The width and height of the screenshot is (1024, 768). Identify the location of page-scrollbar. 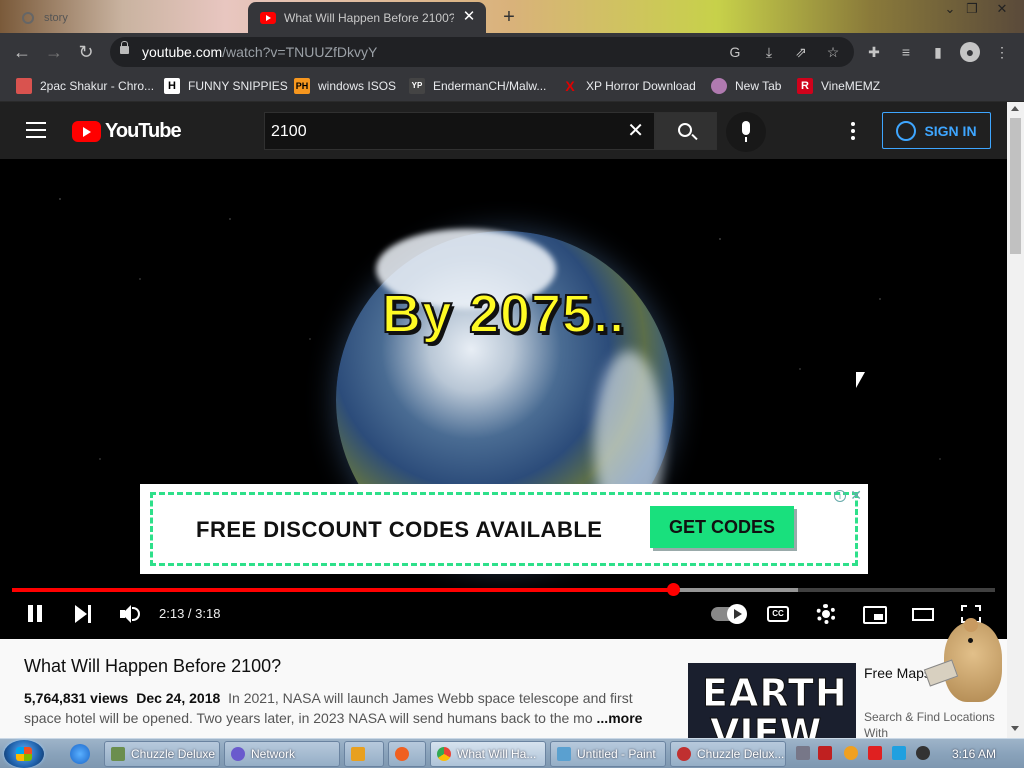
(1015, 420).